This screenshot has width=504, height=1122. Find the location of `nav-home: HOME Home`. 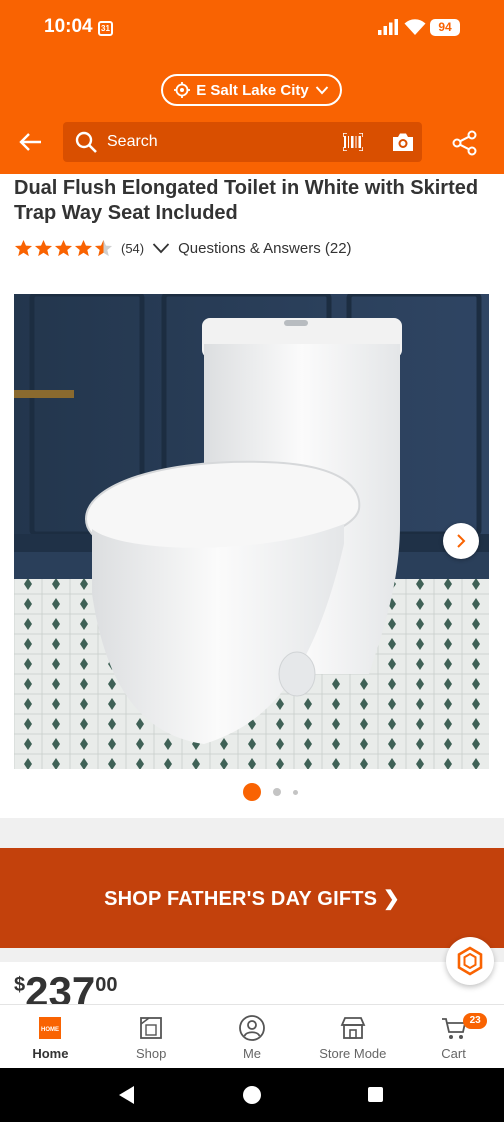

nav-home: HOME Home is located at coordinates (50, 1036).